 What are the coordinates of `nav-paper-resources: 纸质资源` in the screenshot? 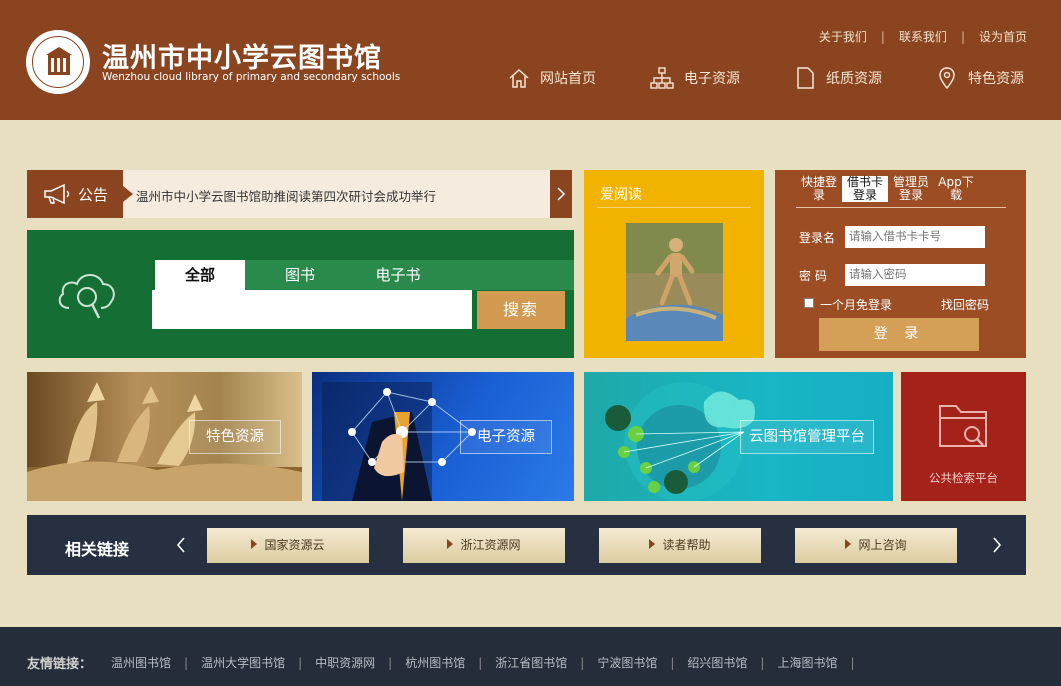 It's located at (838, 78).